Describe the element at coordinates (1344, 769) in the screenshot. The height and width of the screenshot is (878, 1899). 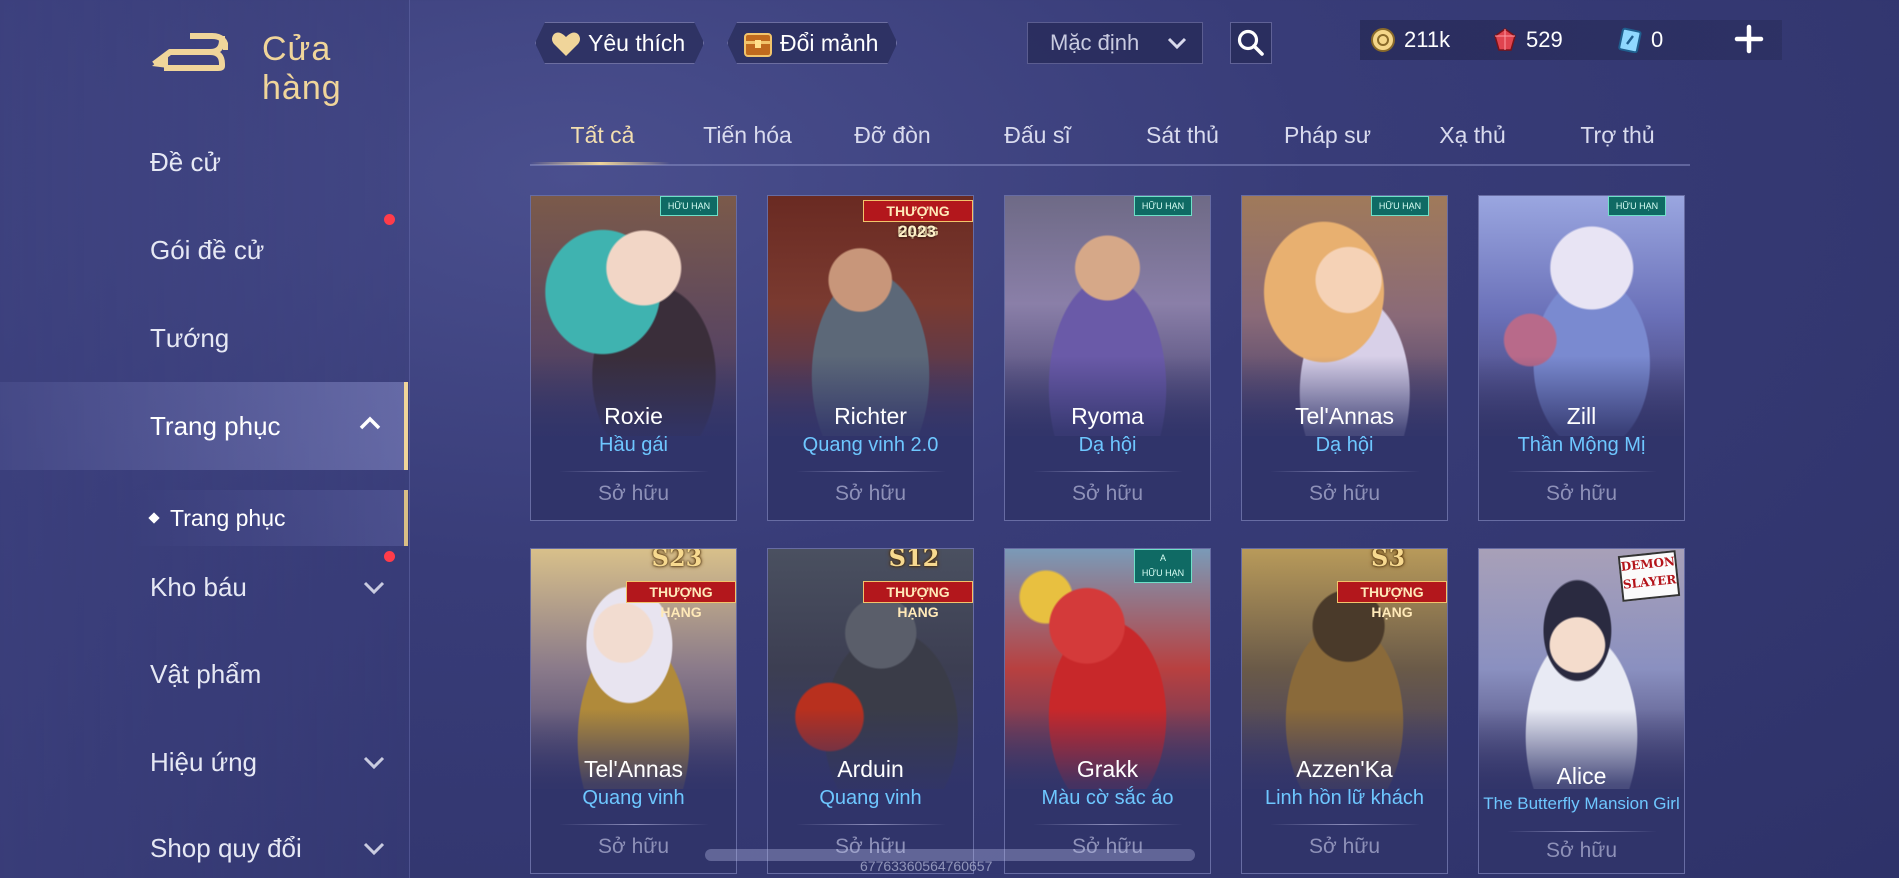
I see `hero-name: Azzen'Ka` at that location.